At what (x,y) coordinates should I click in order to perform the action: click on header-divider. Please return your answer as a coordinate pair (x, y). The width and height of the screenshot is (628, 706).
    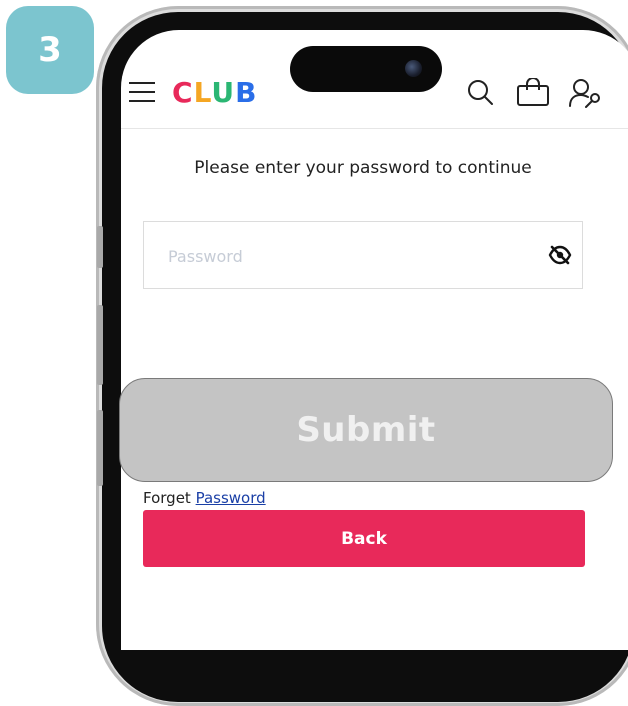
    Looking at the image, I should click on (374, 128).